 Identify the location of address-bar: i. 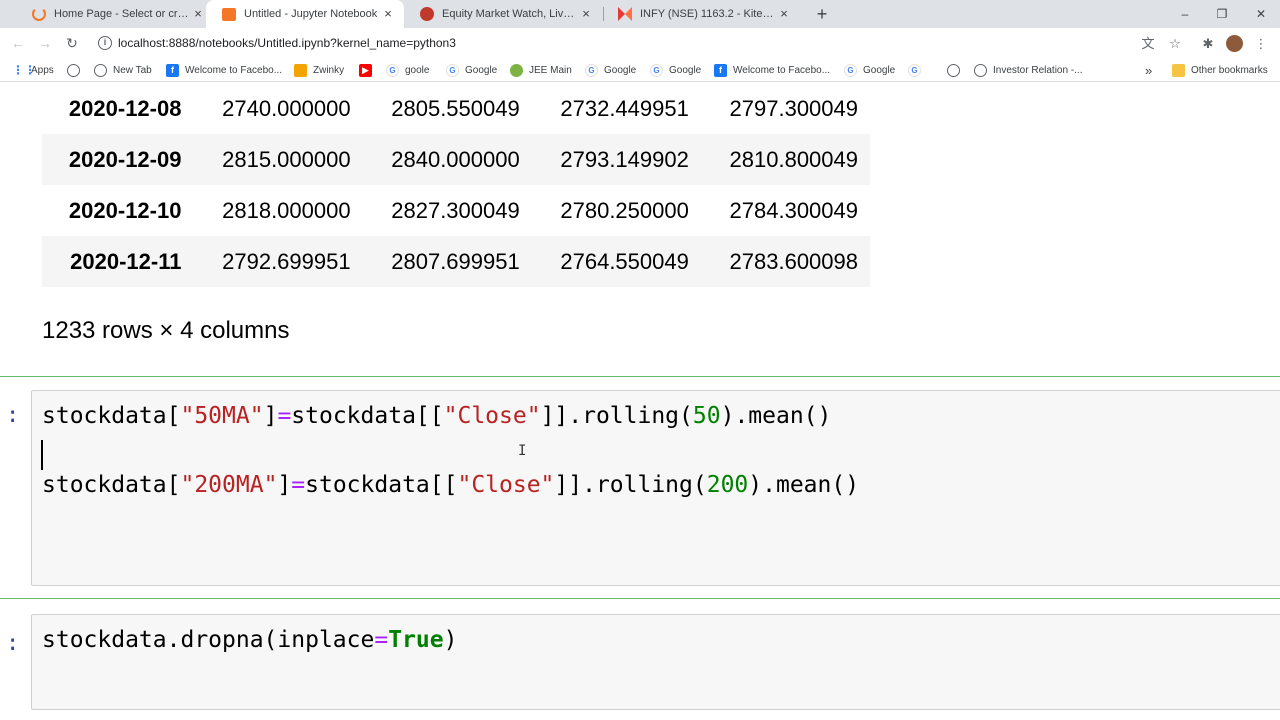
(640, 43).